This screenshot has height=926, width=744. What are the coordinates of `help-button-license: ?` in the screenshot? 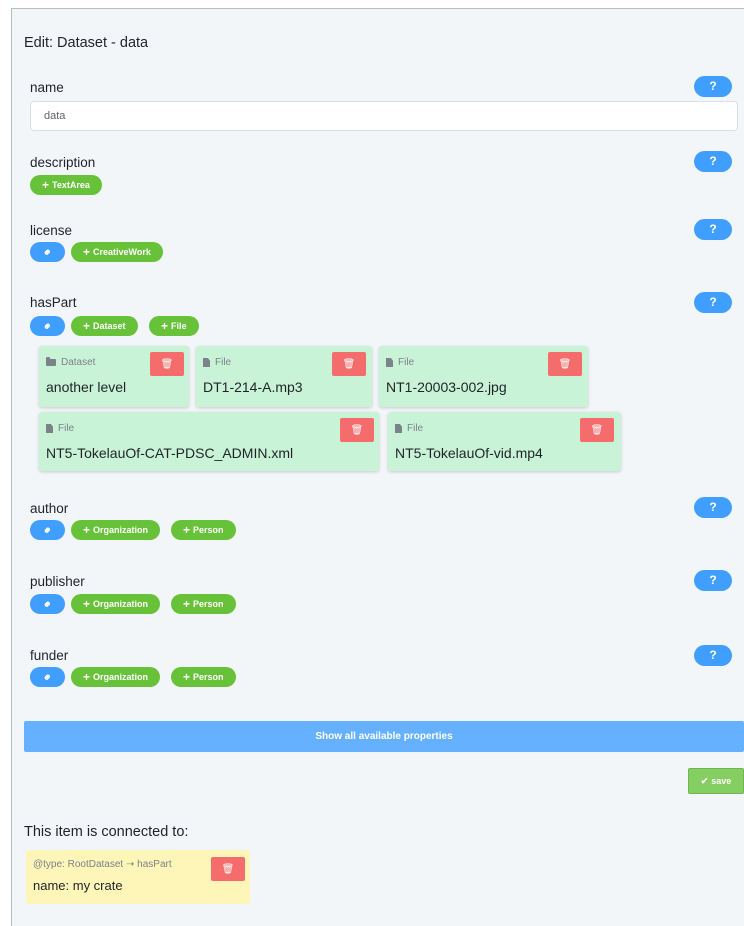 It's located at (713, 229).